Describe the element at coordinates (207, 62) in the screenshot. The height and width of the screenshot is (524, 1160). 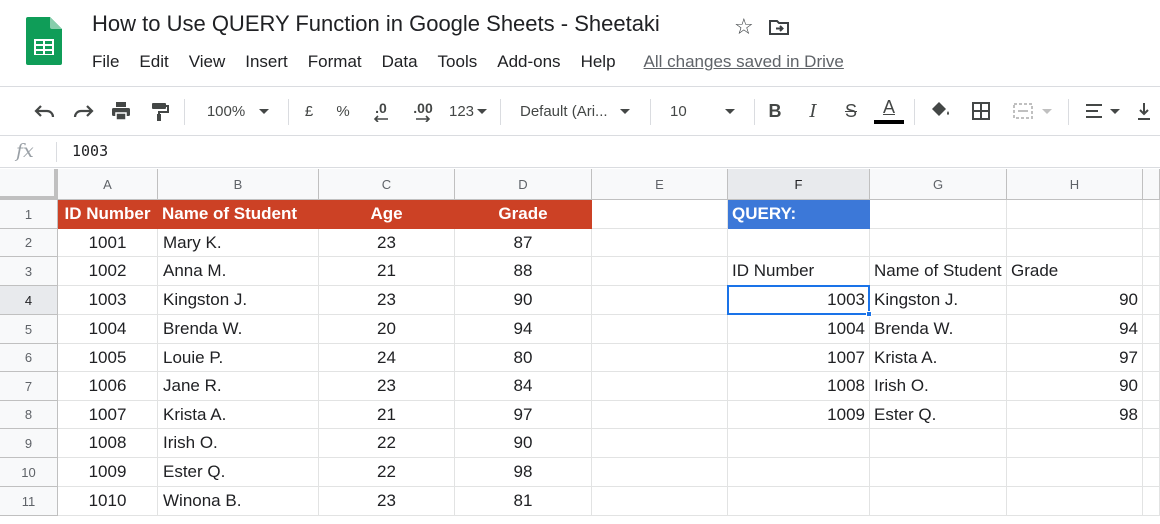
I see `menu-view: View` at that location.